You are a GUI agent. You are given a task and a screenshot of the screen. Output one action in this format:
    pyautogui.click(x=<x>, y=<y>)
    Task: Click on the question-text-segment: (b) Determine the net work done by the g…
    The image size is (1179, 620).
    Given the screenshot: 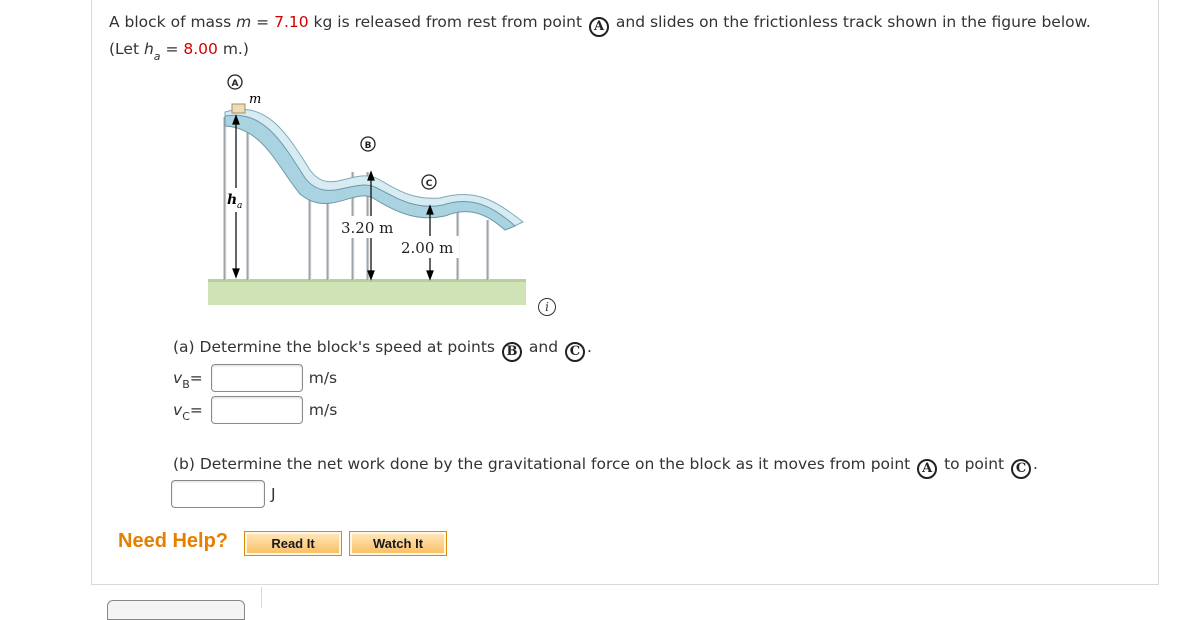 What is the action you would take?
    pyautogui.click(x=544, y=464)
    